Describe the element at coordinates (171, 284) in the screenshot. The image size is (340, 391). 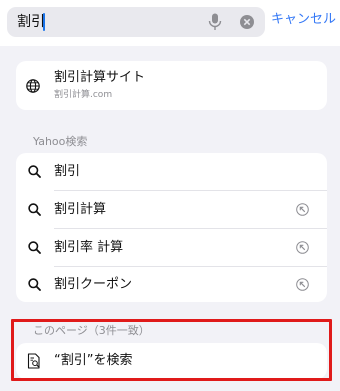
I see `suggestion-row: 割引クーポン` at that location.